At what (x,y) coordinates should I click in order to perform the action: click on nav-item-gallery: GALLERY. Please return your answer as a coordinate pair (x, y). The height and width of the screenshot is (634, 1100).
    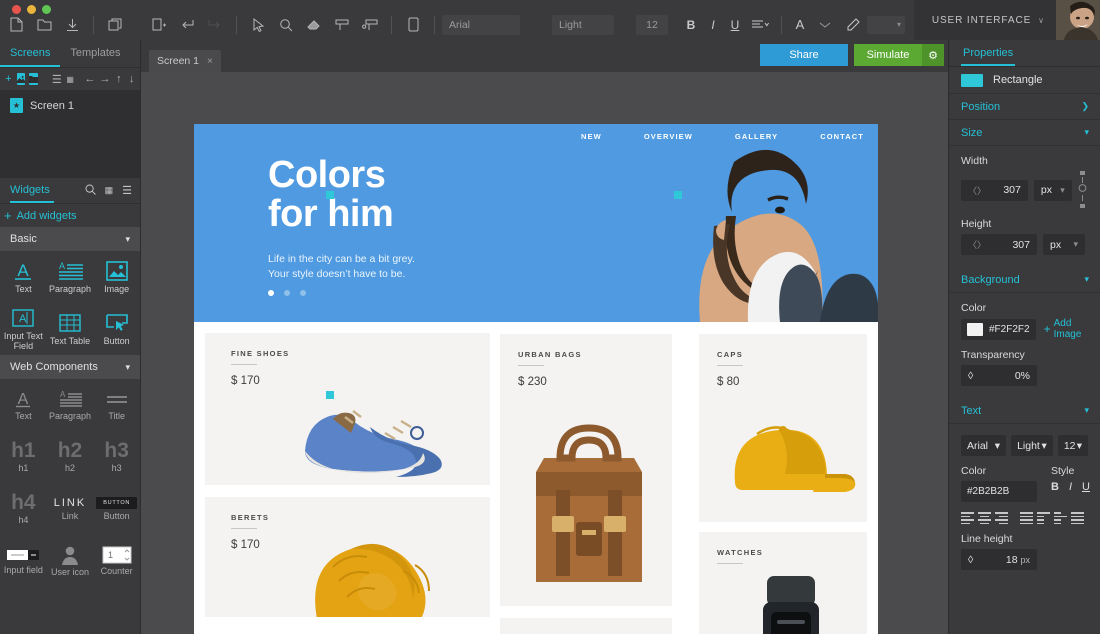
    Looking at the image, I should click on (756, 136).